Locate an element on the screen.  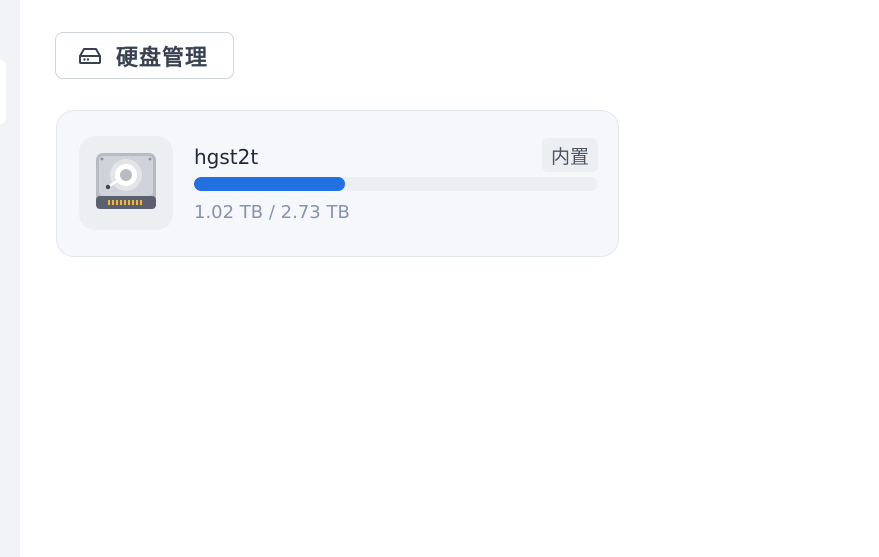
sidebar-active-indicator is located at coordinates (3, 92).